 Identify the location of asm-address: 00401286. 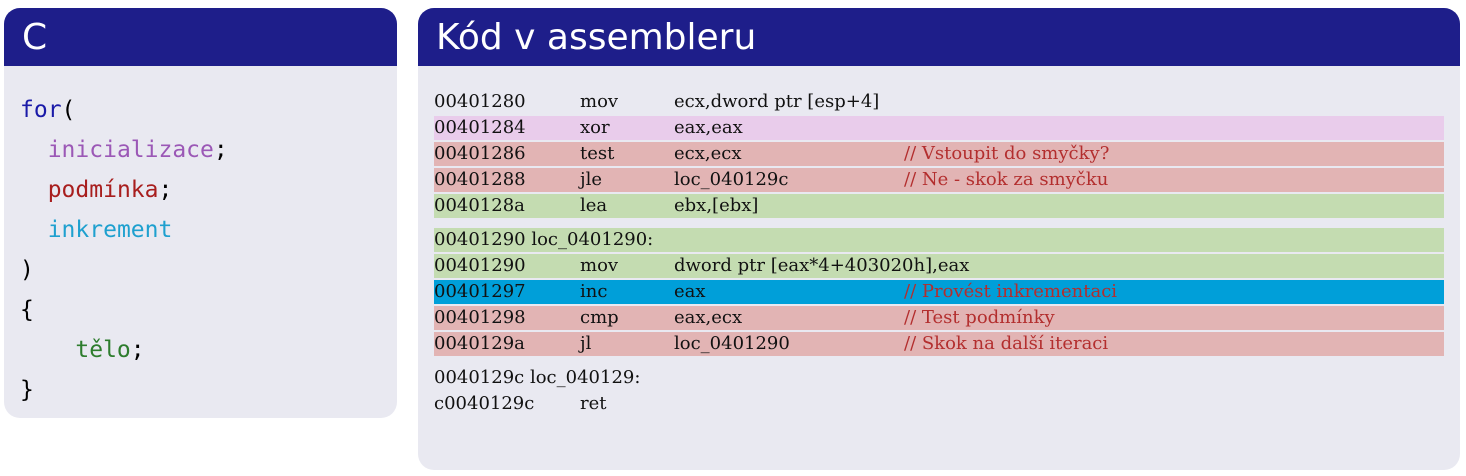
(480, 153).